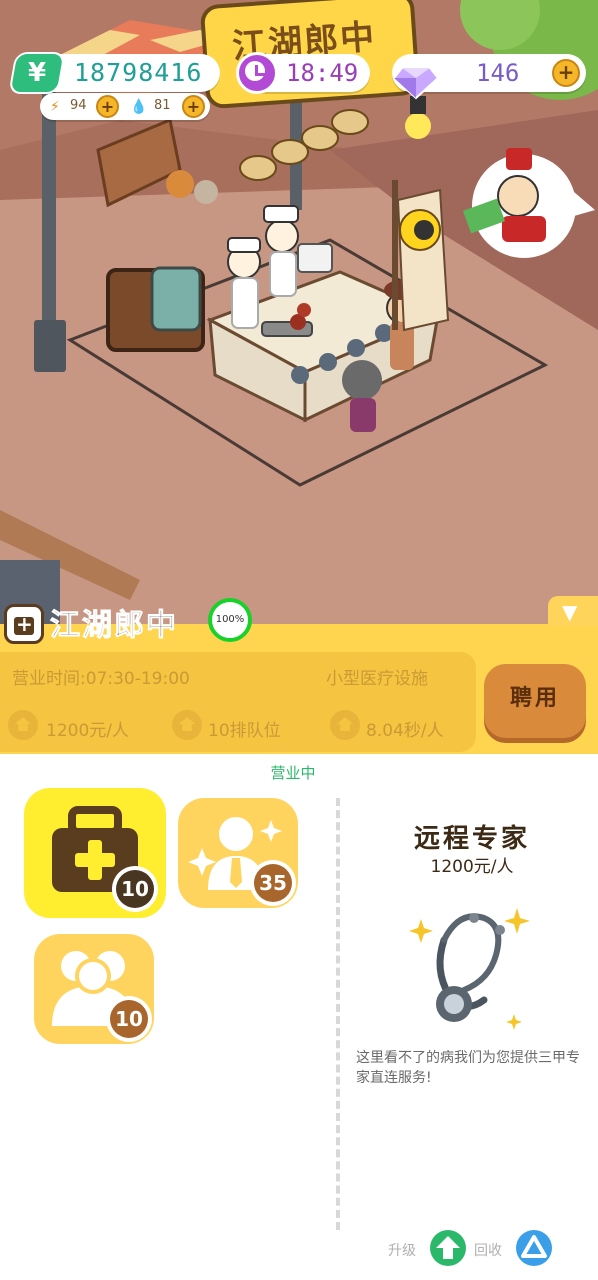  Describe the element at coordinates (273, 883) in the screenshot. I see `count-badge: 35` at that location.